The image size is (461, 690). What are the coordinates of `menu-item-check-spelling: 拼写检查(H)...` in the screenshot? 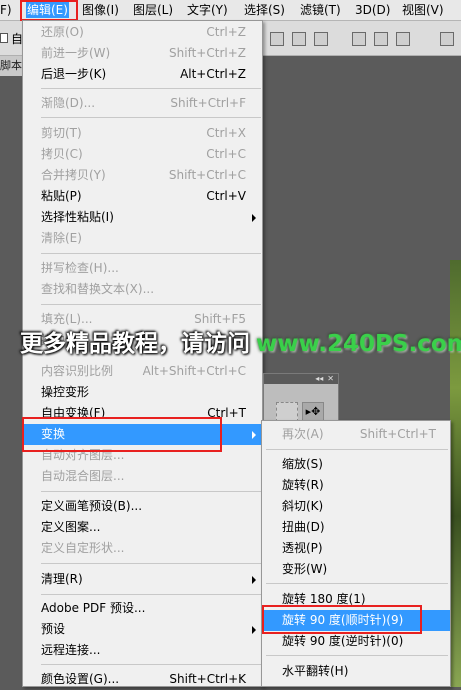 It's located at (142, 268).